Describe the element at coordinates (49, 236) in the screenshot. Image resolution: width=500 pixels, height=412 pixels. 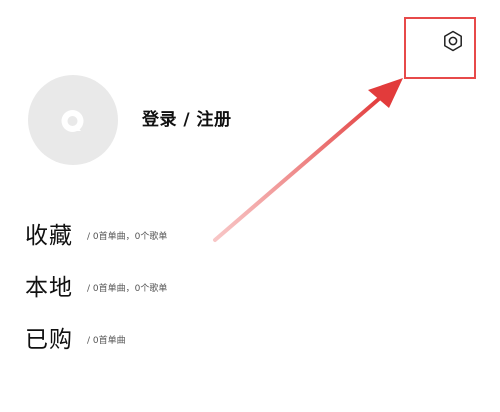
I see `favorites-label: 收藏` at that location.